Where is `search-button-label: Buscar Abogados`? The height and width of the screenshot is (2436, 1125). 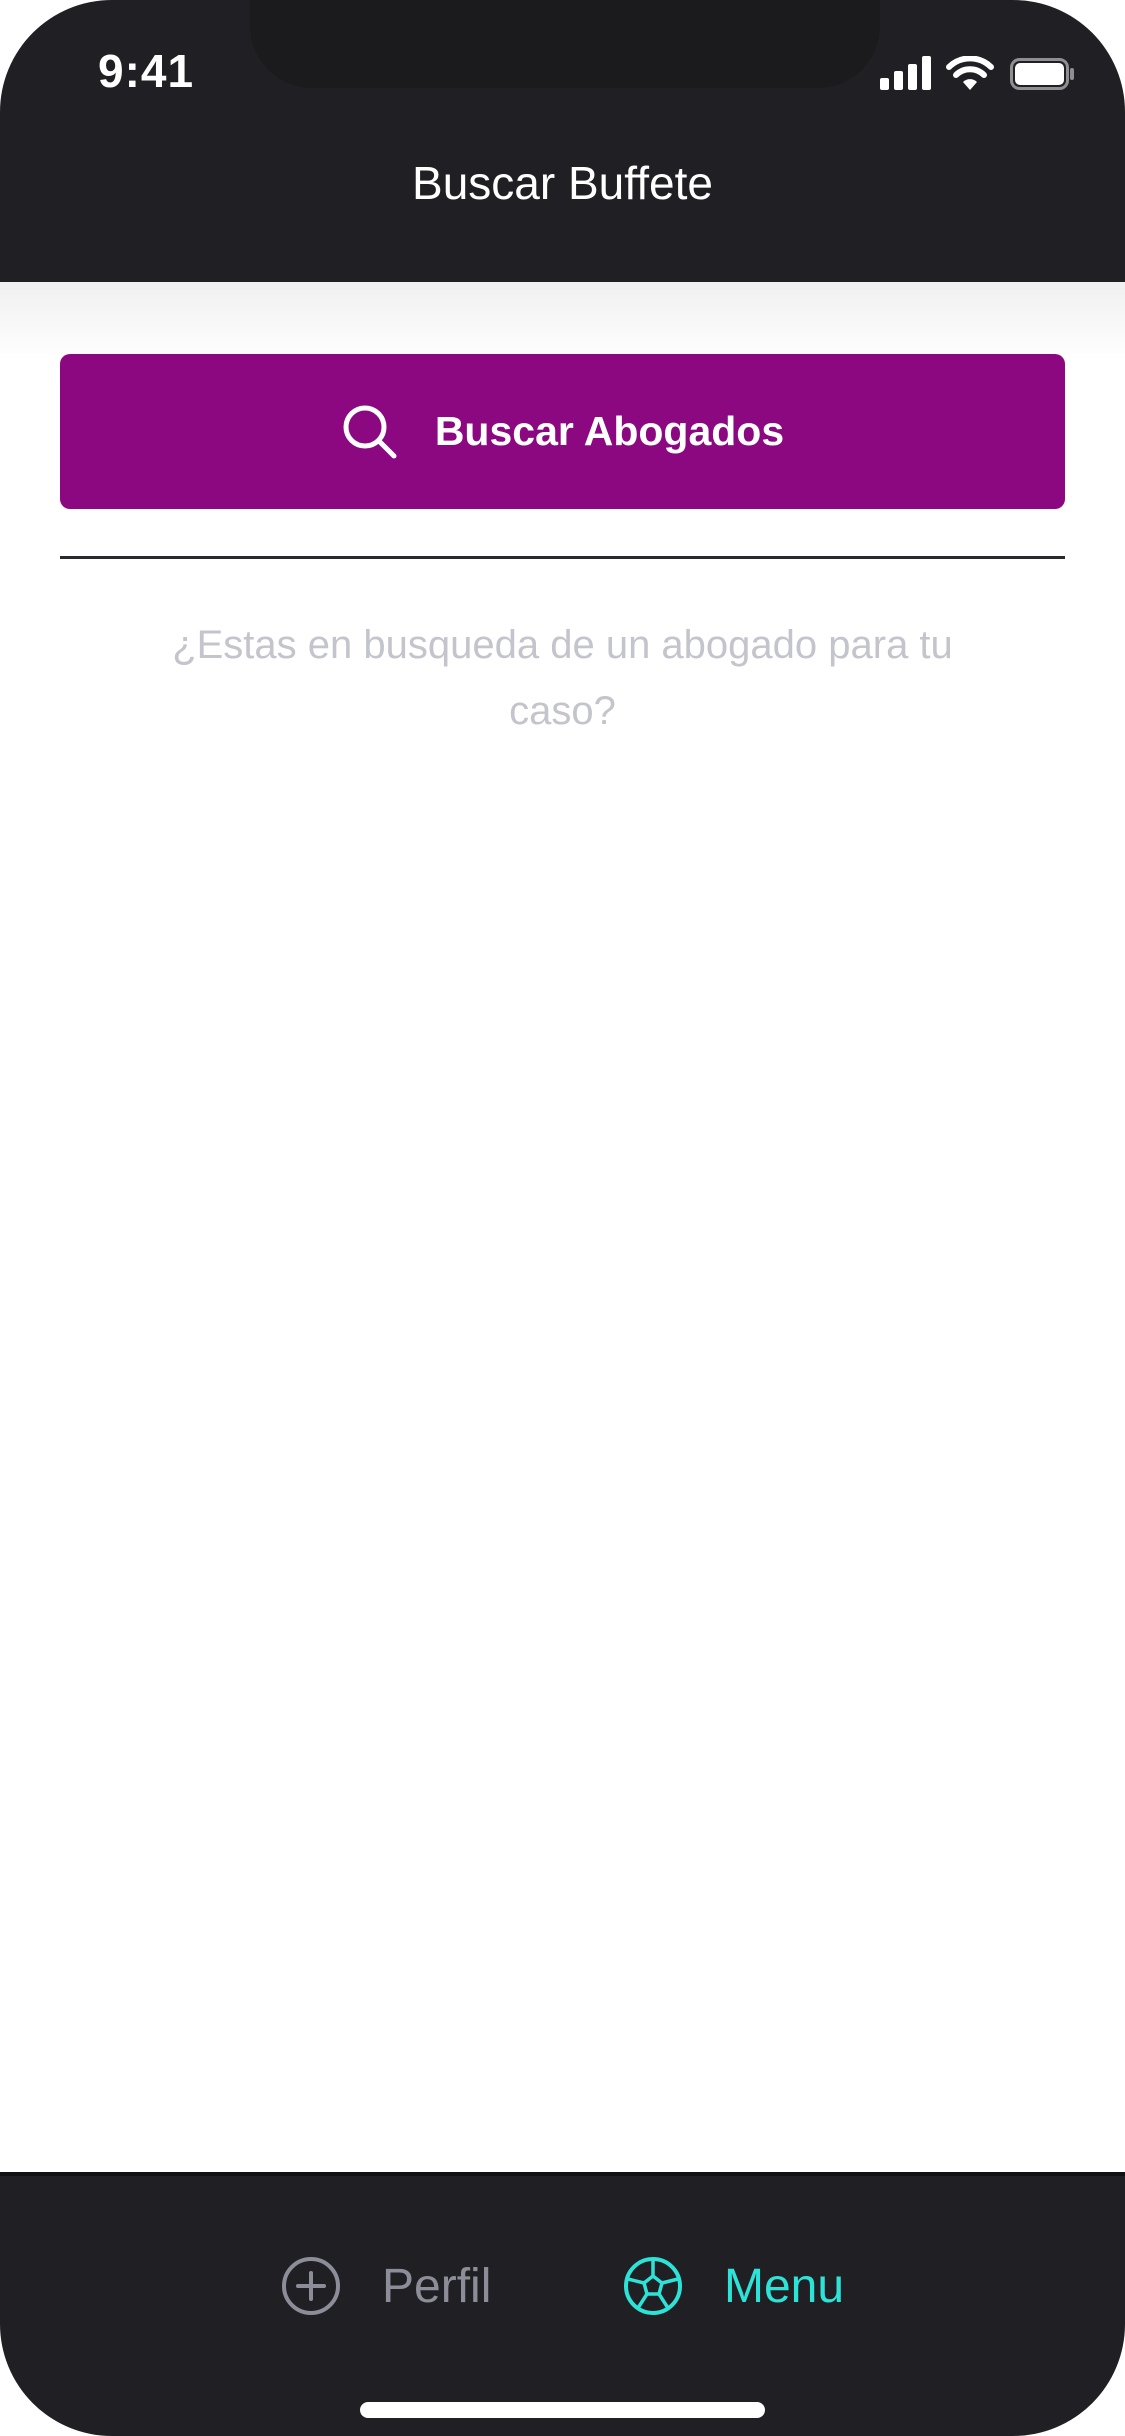
search-button-label: Buscar Abogados is located at coordinates (609, 431).